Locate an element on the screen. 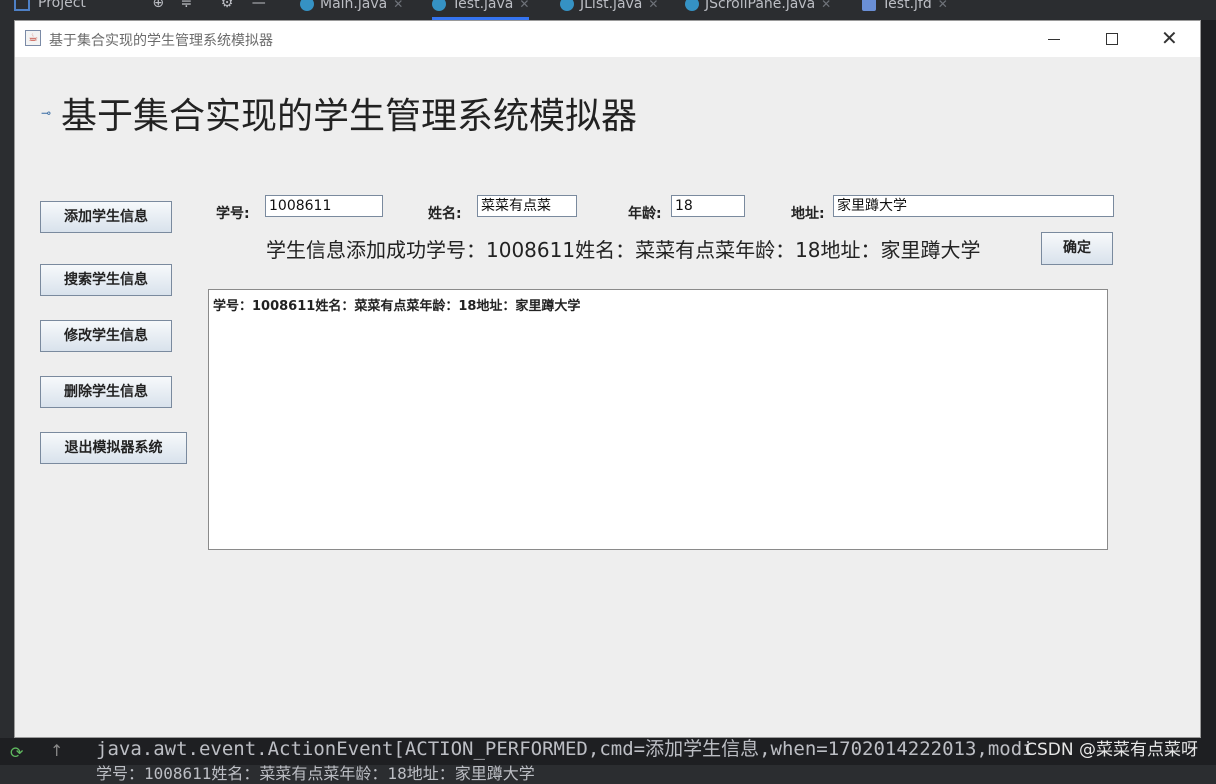 This screenshot has width=1216, height=784. add-icon: ⊕ is located at coordinates (158, 5).